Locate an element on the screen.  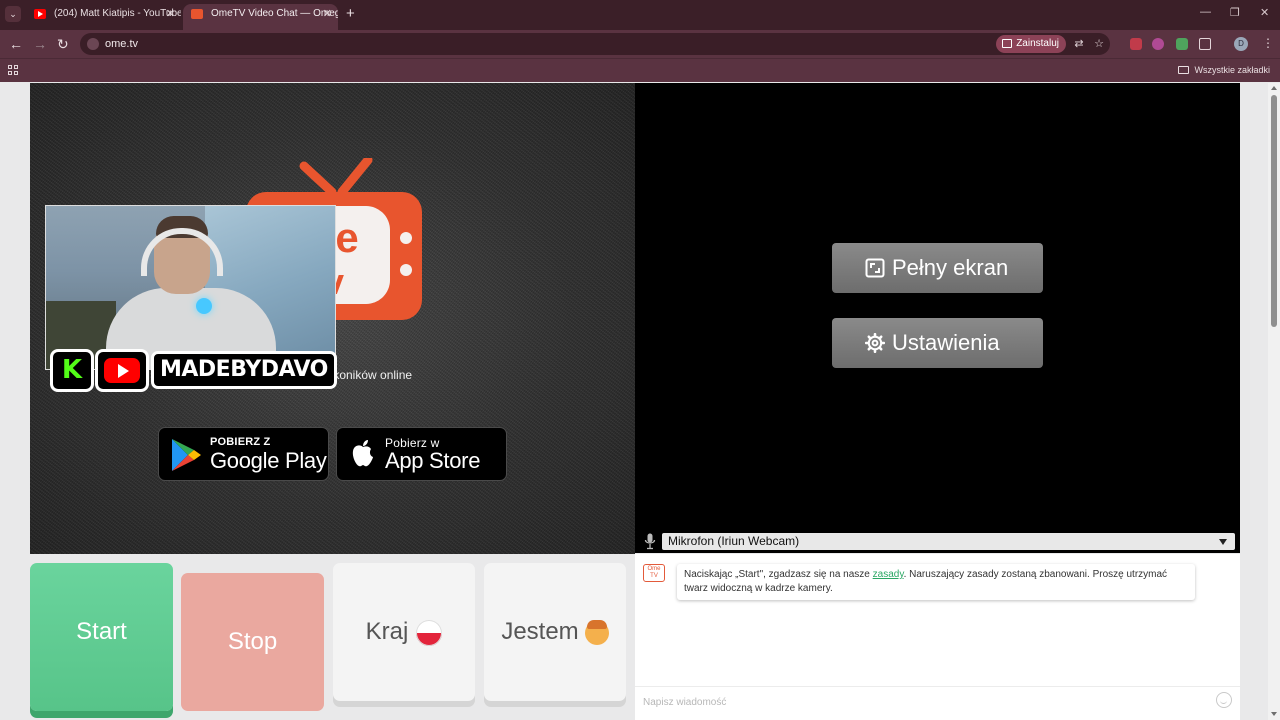
chat-input-row is located at coordinates (937, 703).